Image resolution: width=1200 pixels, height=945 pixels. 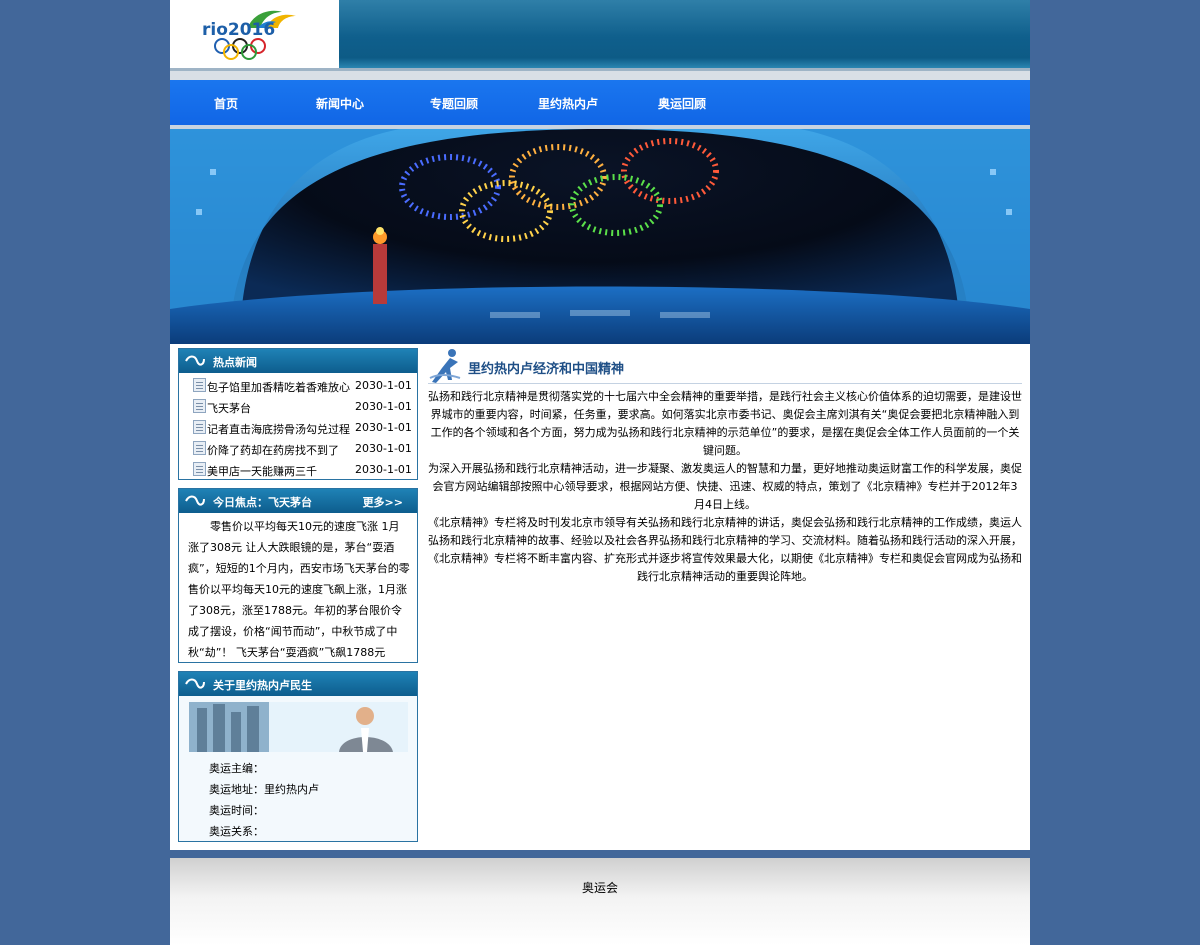 What do you see at coordinates (278, 429) in the screenshot?
I see `news-title: 记者直击海底捞骨汤勾兑过程` at bounding box center [278, 429].